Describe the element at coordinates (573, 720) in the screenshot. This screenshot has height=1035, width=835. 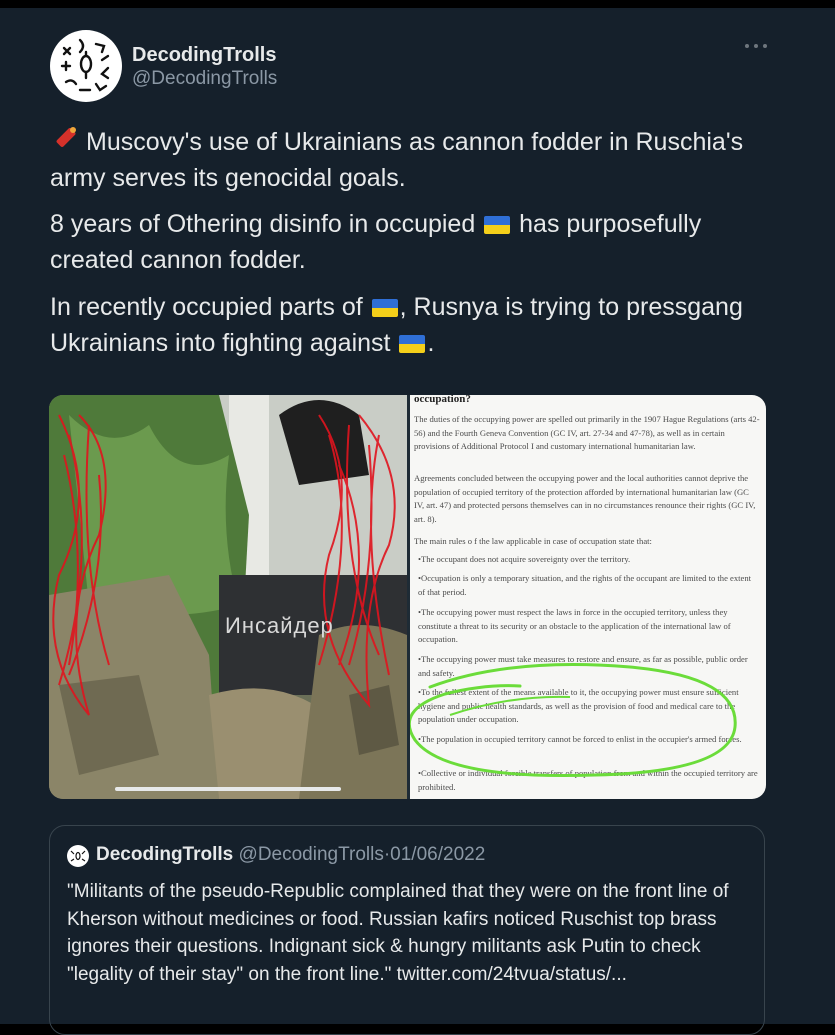
I see `green-highlight-circle` at that location.